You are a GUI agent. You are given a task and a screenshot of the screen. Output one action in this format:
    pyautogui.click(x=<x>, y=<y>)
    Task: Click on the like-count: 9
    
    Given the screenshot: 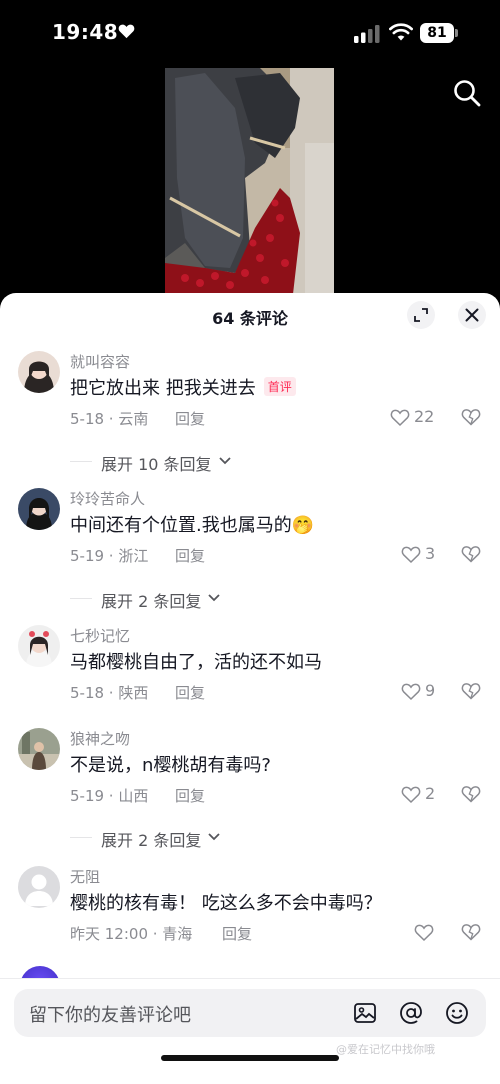 What is the action you would take?
    pyautogui.click(x=430, y=690)
    